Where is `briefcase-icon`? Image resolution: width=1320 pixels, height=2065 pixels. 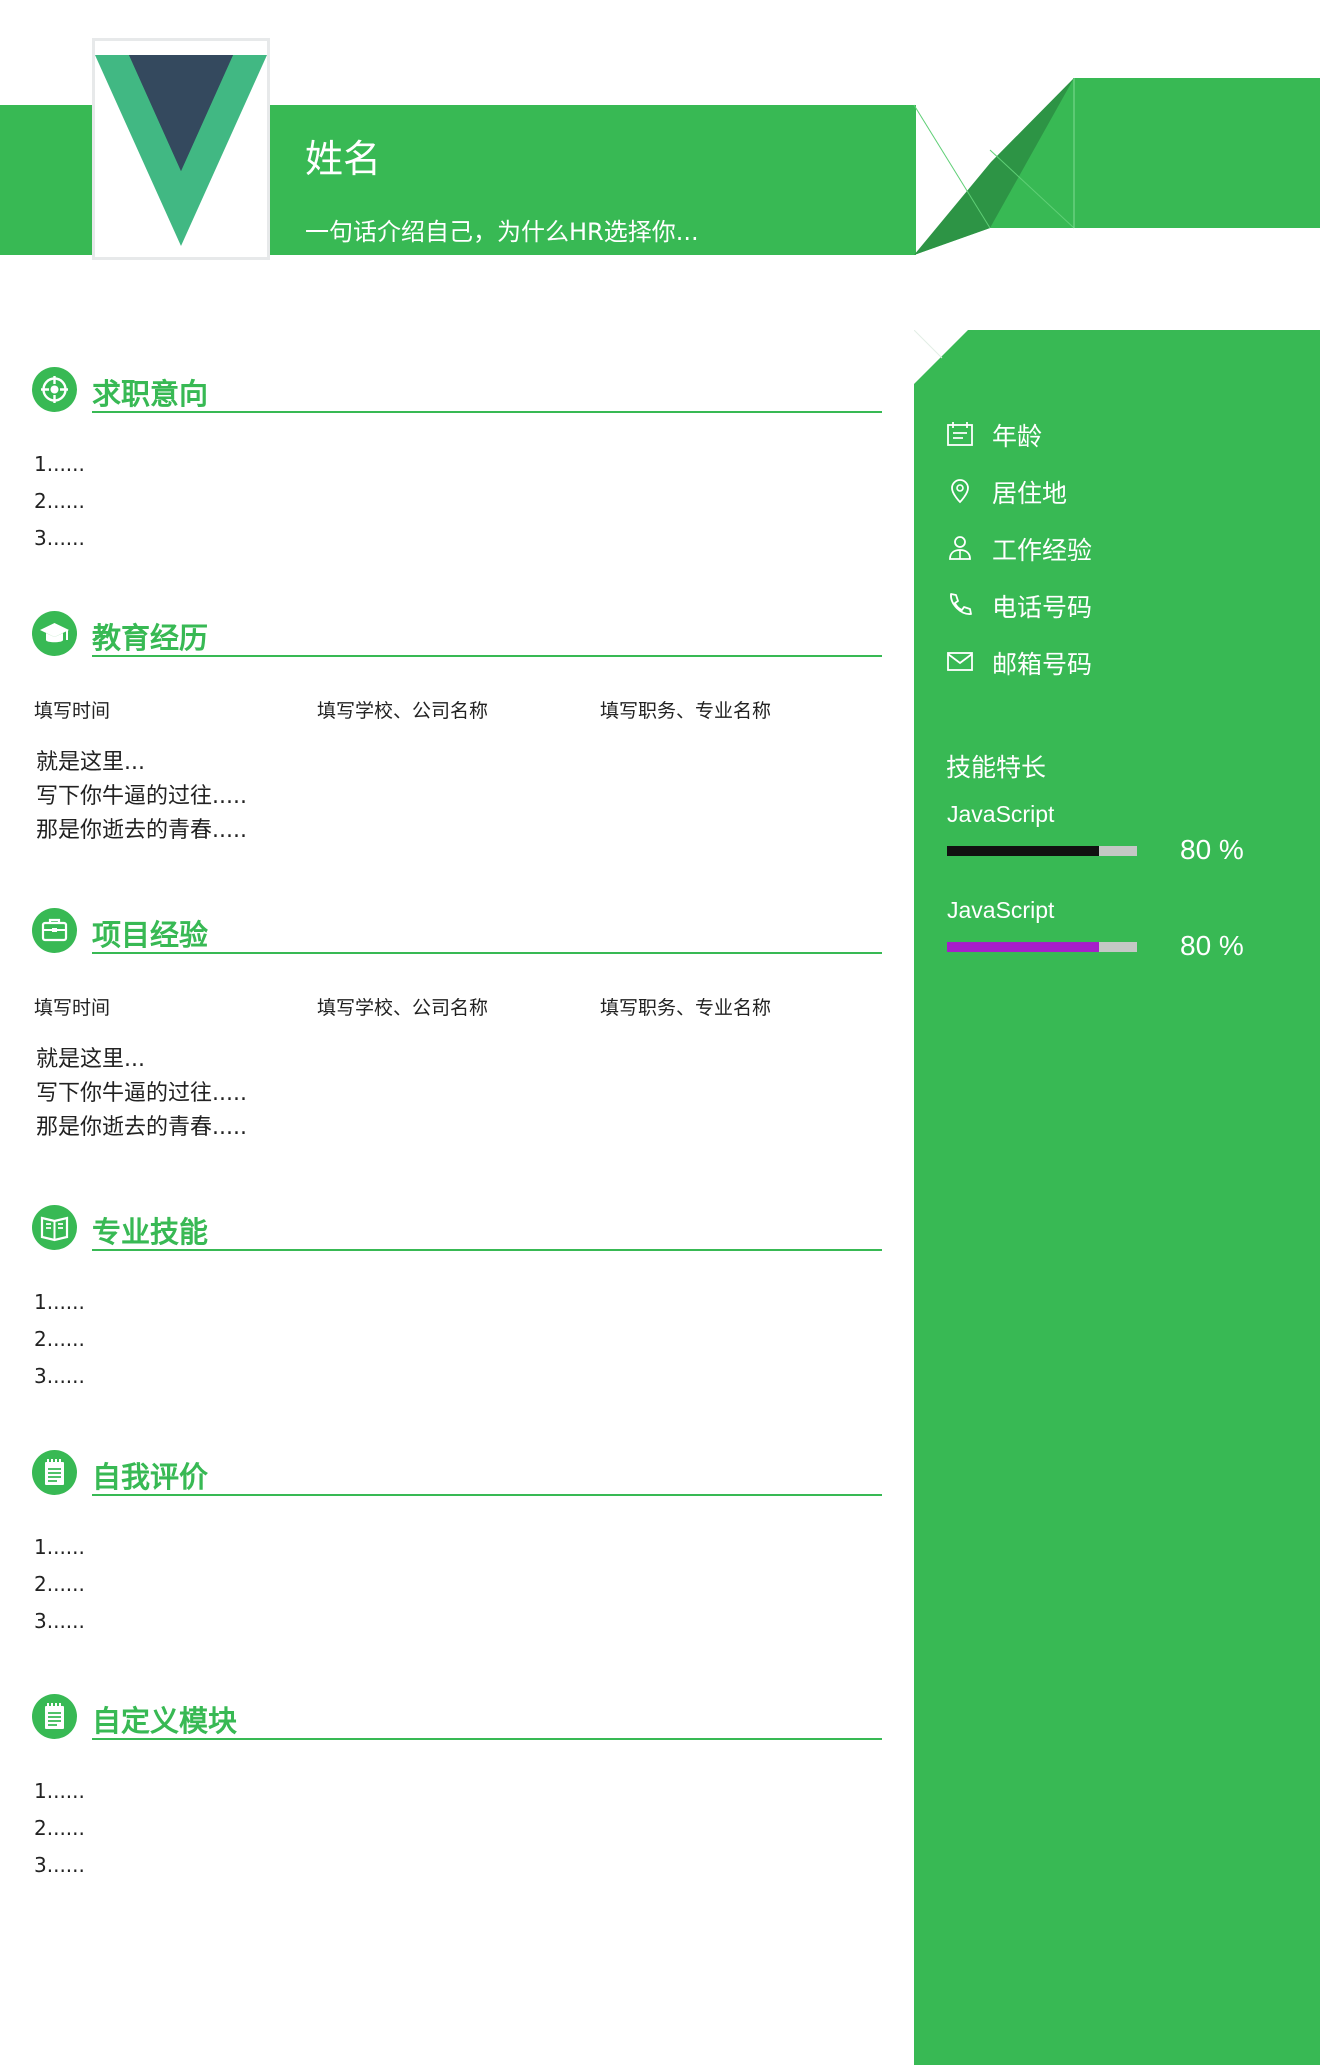
briefcase-icon is located at coordinates (54, 930).